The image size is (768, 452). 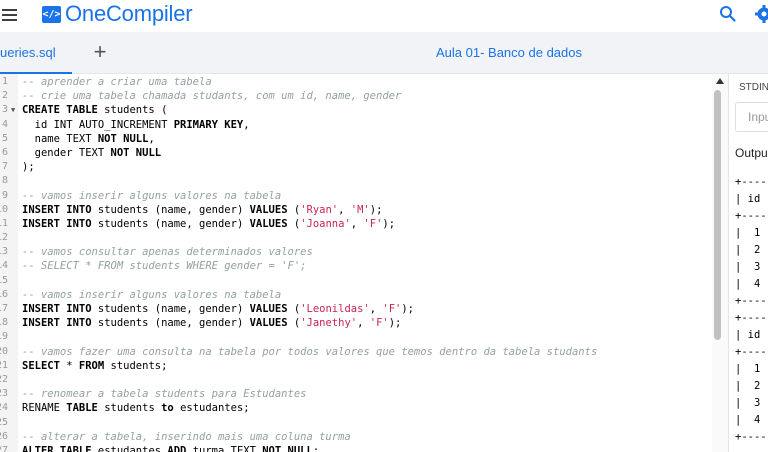 What do you see at coordinates (319, 209) in the screenshot?
I see `code-token: 'Ryan'` at bounding box center [319, 209].